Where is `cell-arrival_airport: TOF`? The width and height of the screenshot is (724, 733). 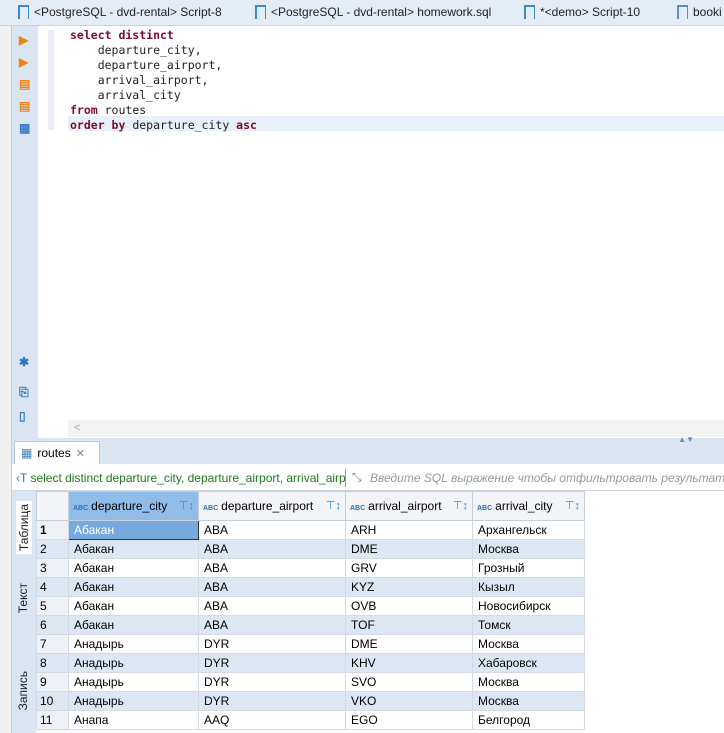 cell-arrival_airport: TOF is located at coordinates (409, 625).